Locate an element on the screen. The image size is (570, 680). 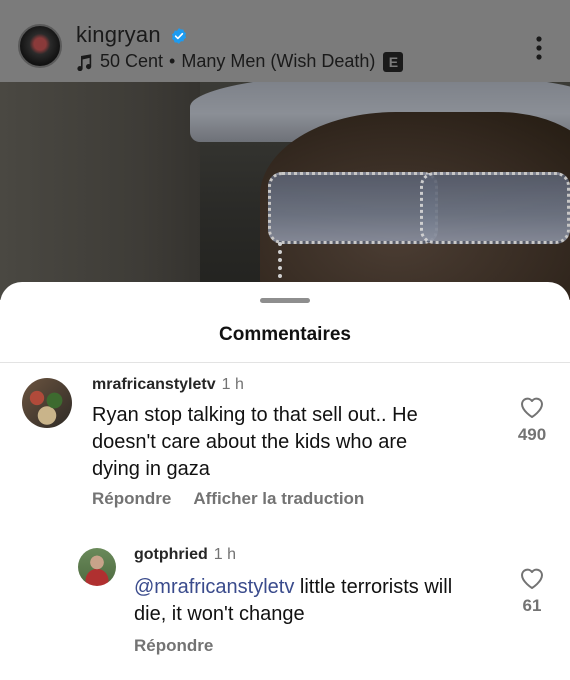
song-title: Many Men (Wish Death) is located at coordinates (278, 61).